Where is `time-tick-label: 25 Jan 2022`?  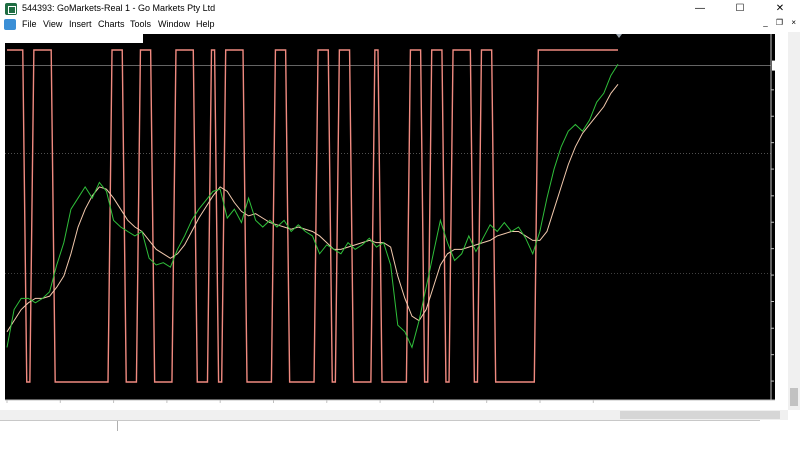 time-tick-label: 25 Jan 2022 is located at coordinates (26, 405).